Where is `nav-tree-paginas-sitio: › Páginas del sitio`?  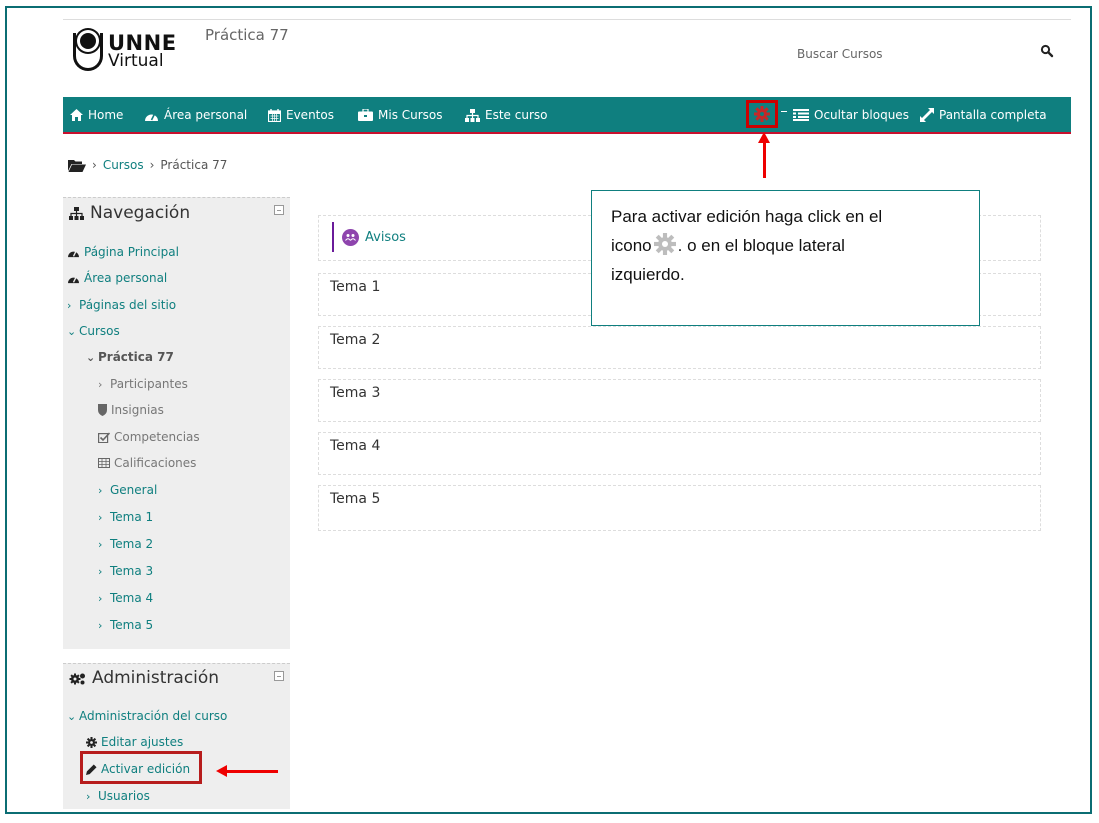 nav-tree-paginas-sitio: › Páginas del sitio is located at coordinates (121, 305).